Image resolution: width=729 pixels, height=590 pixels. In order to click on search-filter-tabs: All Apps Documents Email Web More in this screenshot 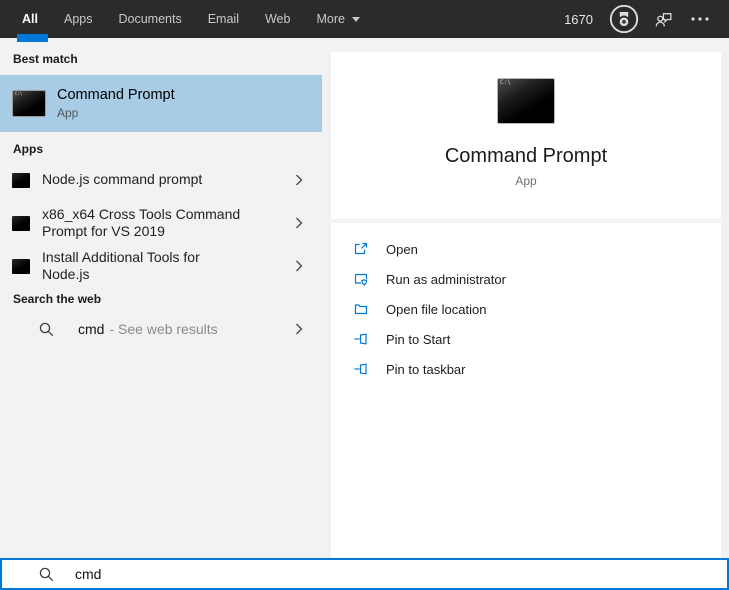, I will do `click(180, 19)`.